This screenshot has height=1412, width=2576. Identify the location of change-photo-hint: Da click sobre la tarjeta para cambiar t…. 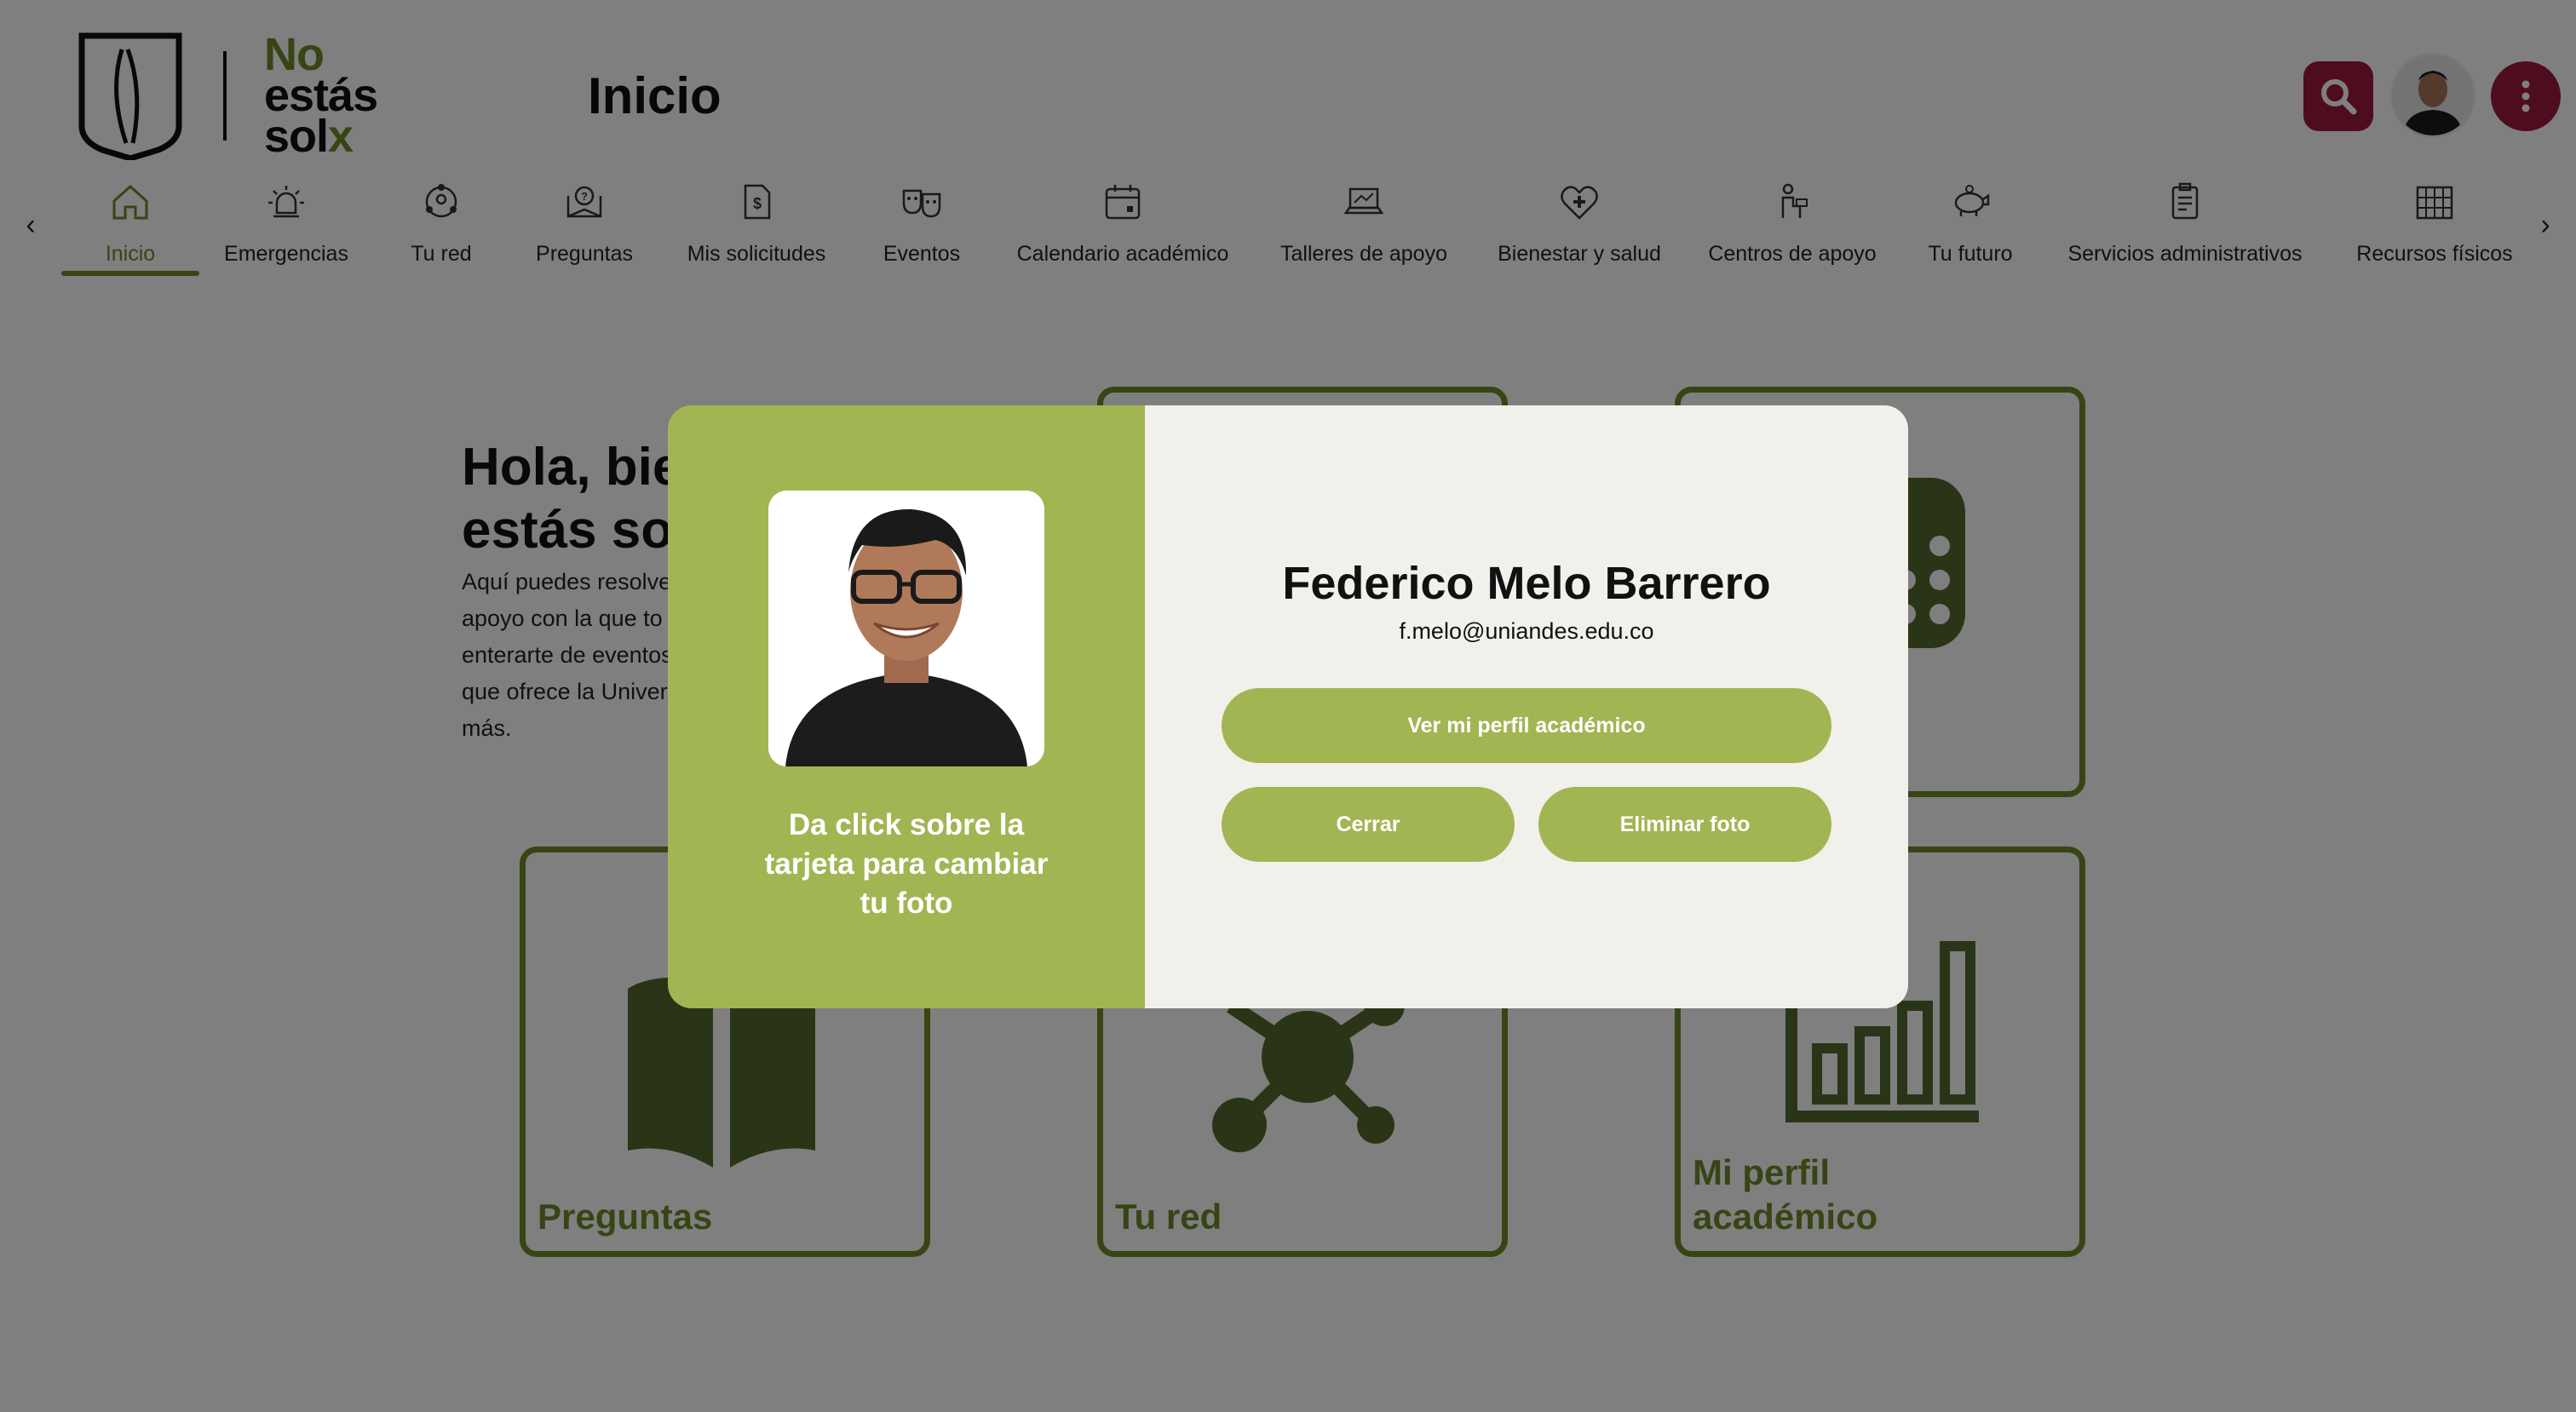
(906, 864).